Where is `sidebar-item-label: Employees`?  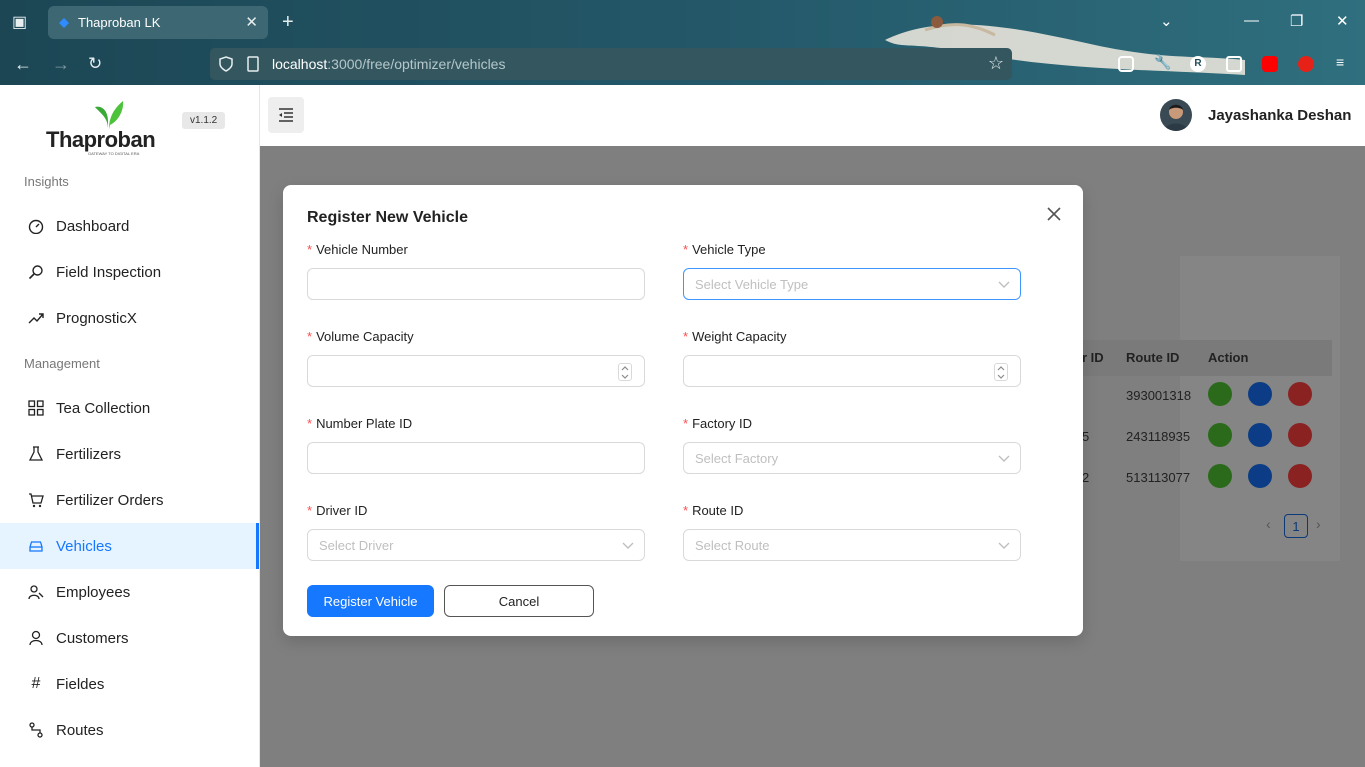
sidebar-item-label: Employees is located at coordinates (93, 592).